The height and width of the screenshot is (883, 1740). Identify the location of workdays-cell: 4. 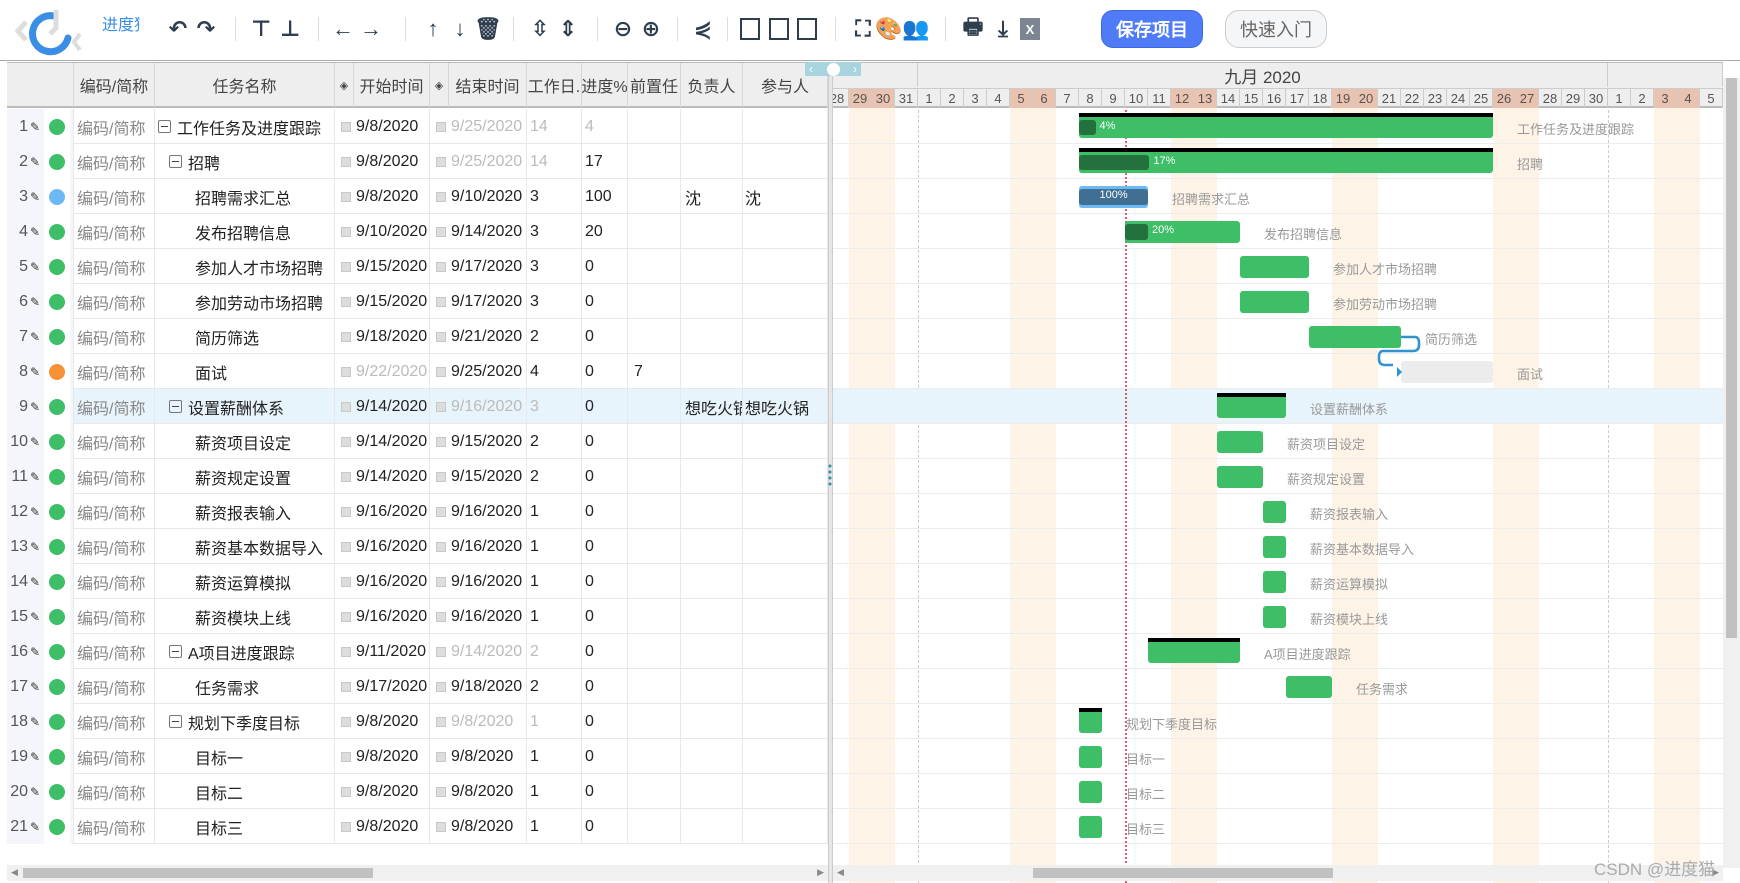
(554, 371).